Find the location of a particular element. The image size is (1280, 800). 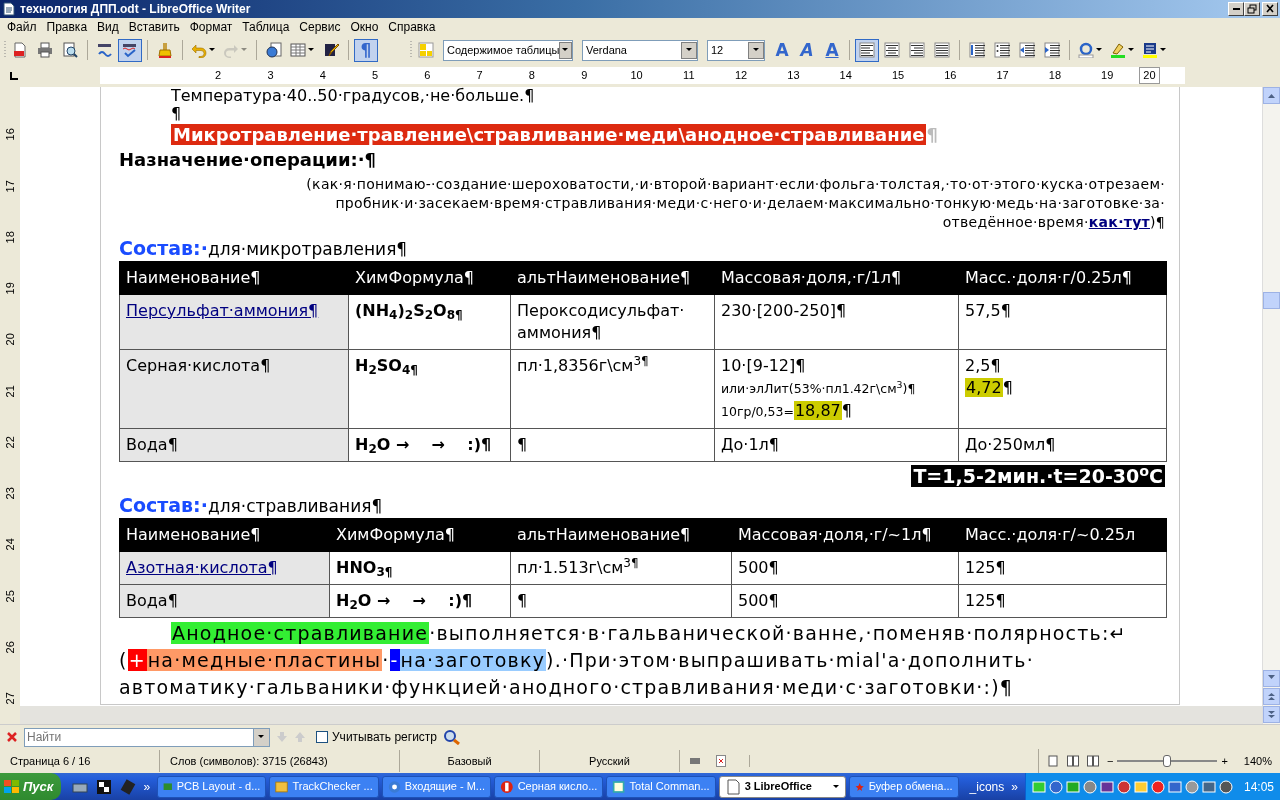

zoom-out-button: − is located at coordinates (1110, 761).